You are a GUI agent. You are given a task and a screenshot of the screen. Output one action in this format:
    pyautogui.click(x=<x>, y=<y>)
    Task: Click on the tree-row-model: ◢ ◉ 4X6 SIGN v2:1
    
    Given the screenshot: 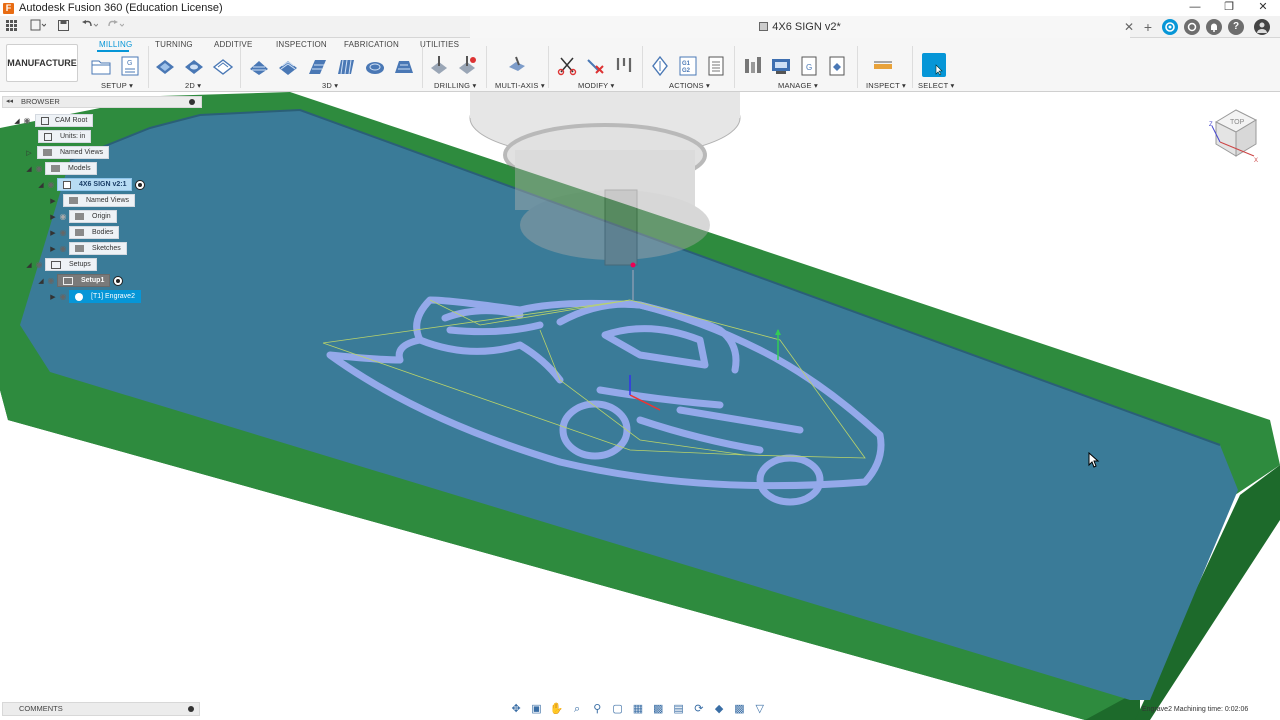 What is the action you would take?
    pyautogui.click(x=91, y=184)
    